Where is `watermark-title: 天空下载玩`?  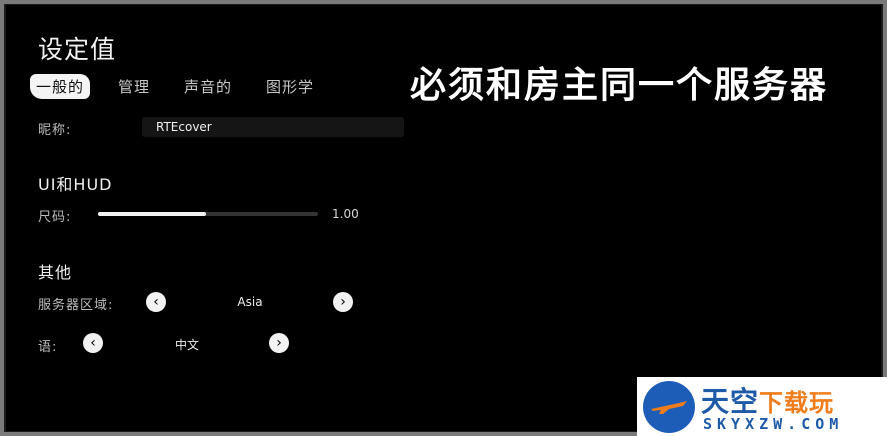 watermark-title: 天空下载玩 is located at coordinates (768, 401).